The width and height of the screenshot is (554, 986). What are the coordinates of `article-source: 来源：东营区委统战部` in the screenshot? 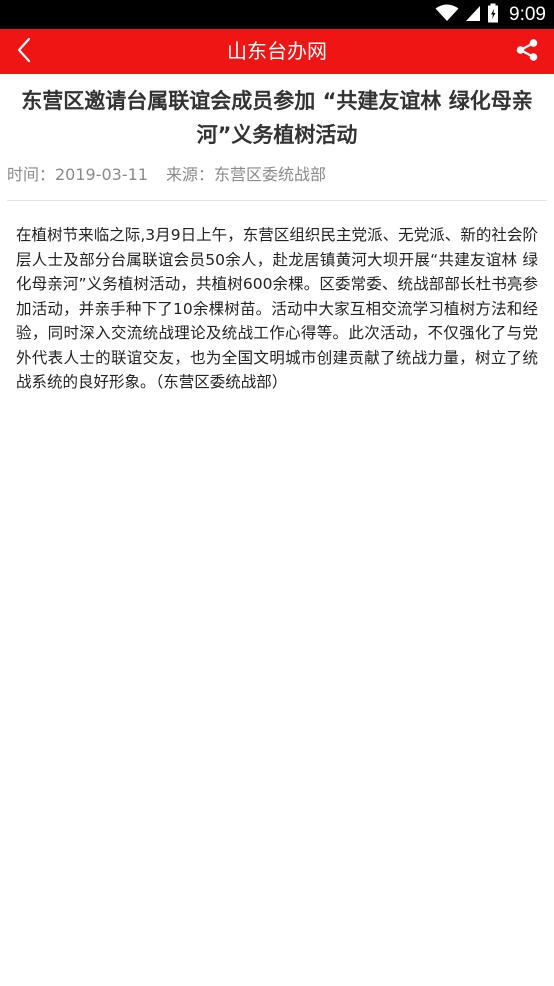 It's located at (246, 174).